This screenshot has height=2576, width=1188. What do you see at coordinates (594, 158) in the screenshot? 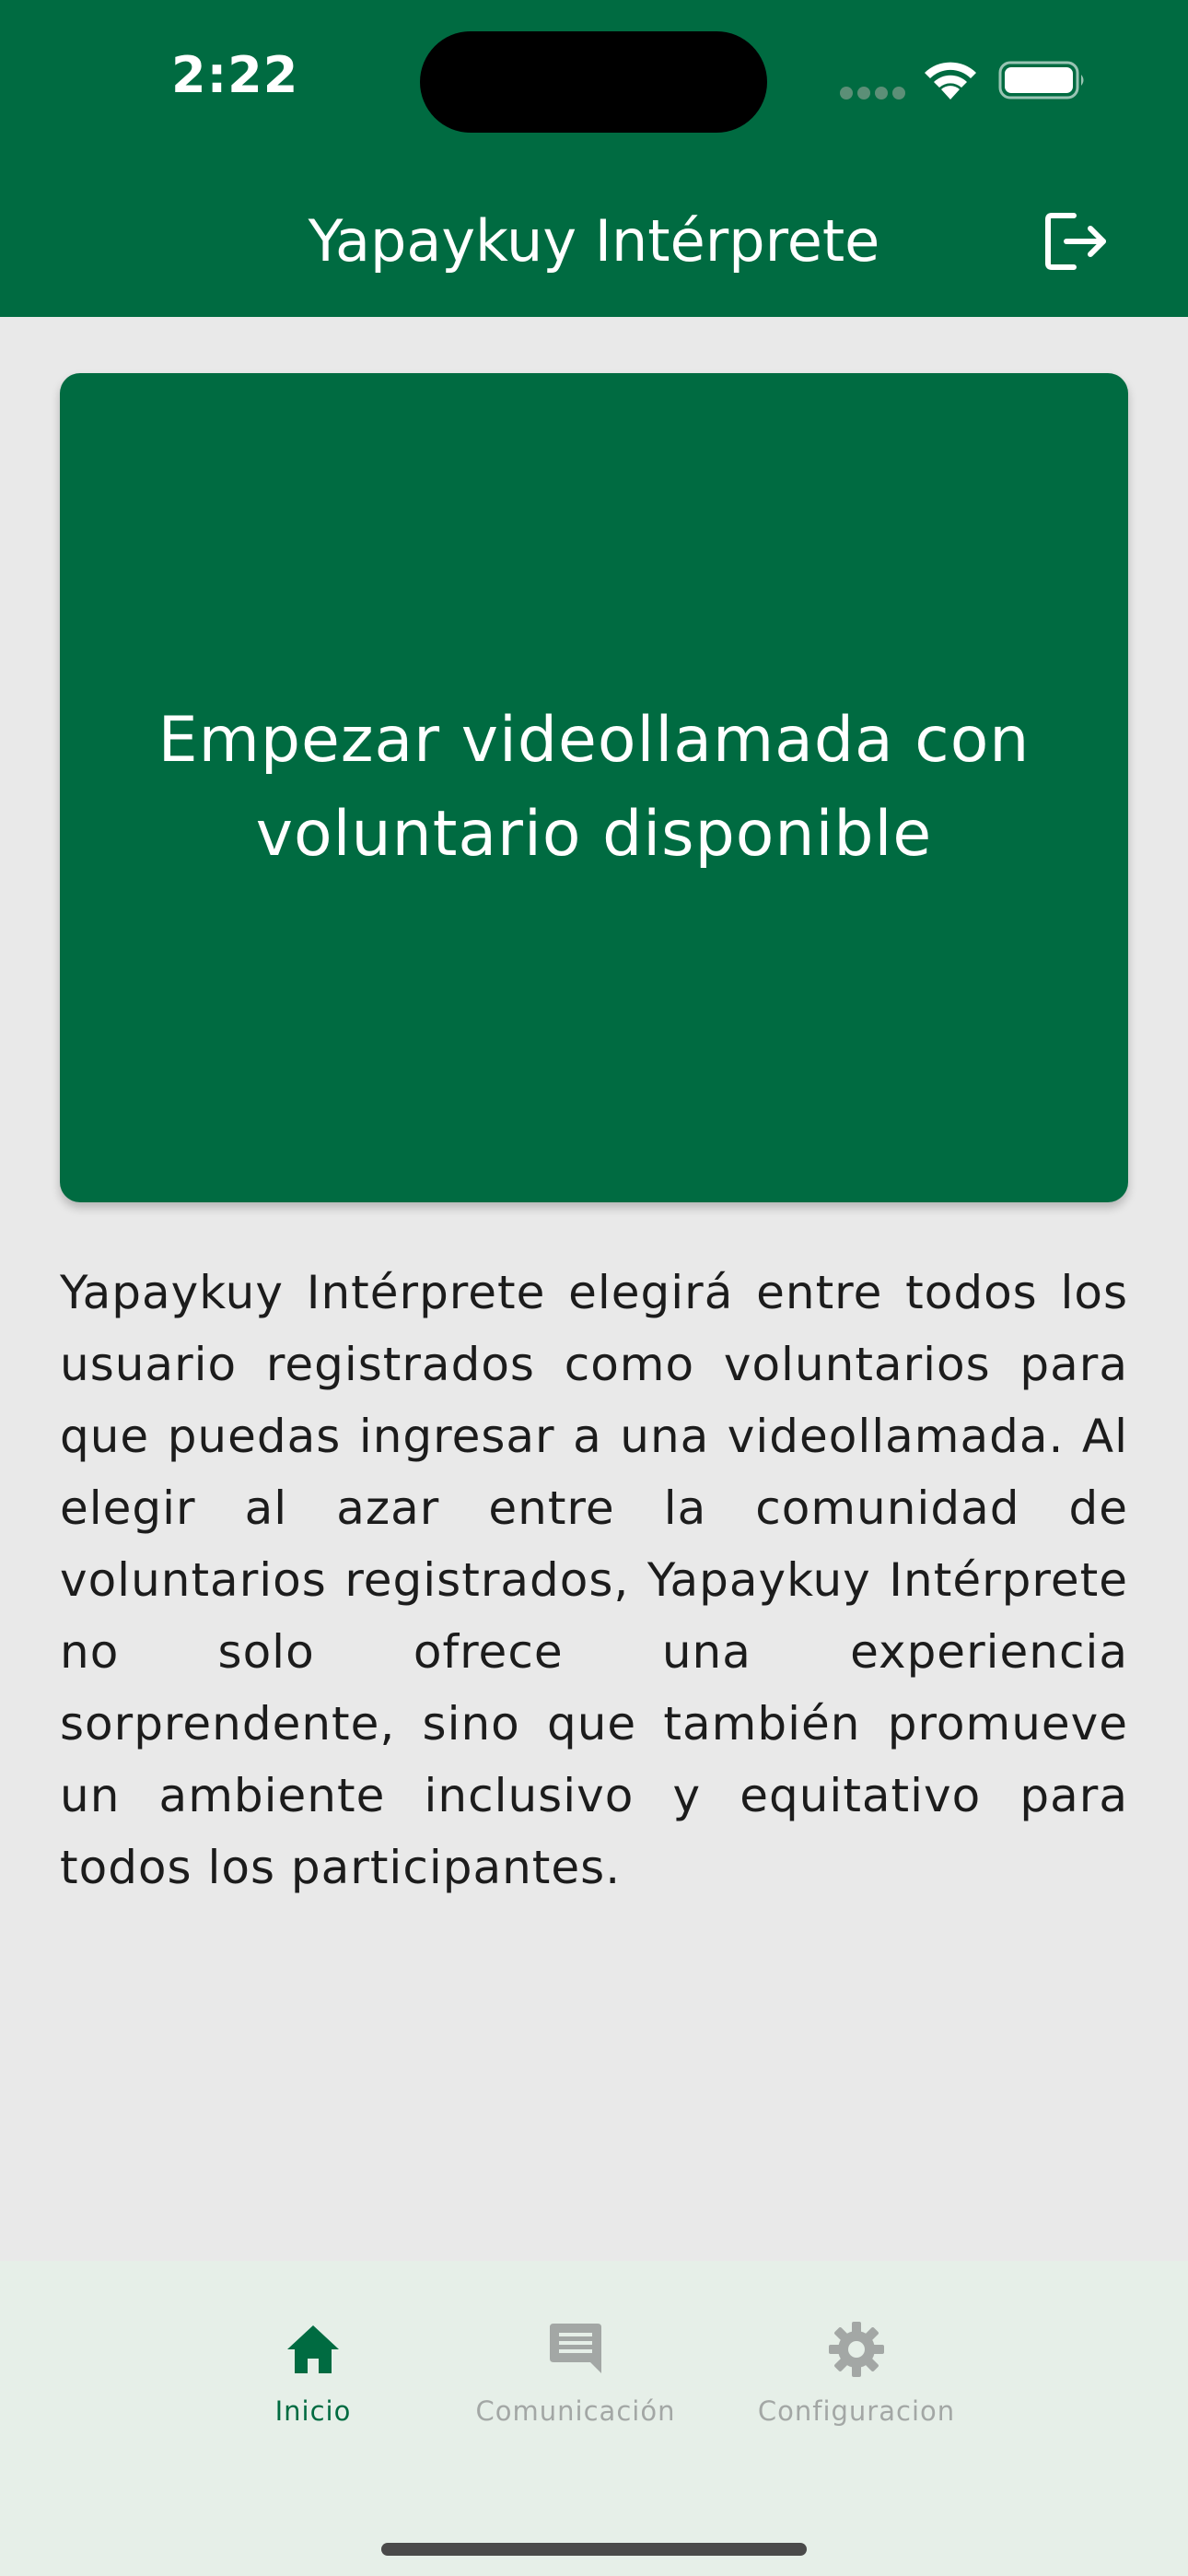
I see `app-bar: 2:22 Yapaykuy Intérprete` at bounding box center [594, 158].